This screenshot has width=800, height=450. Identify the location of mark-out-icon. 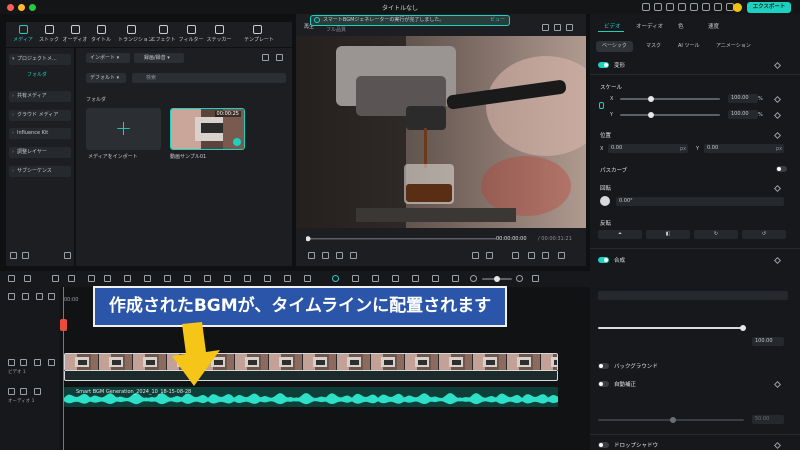
(489, 255).